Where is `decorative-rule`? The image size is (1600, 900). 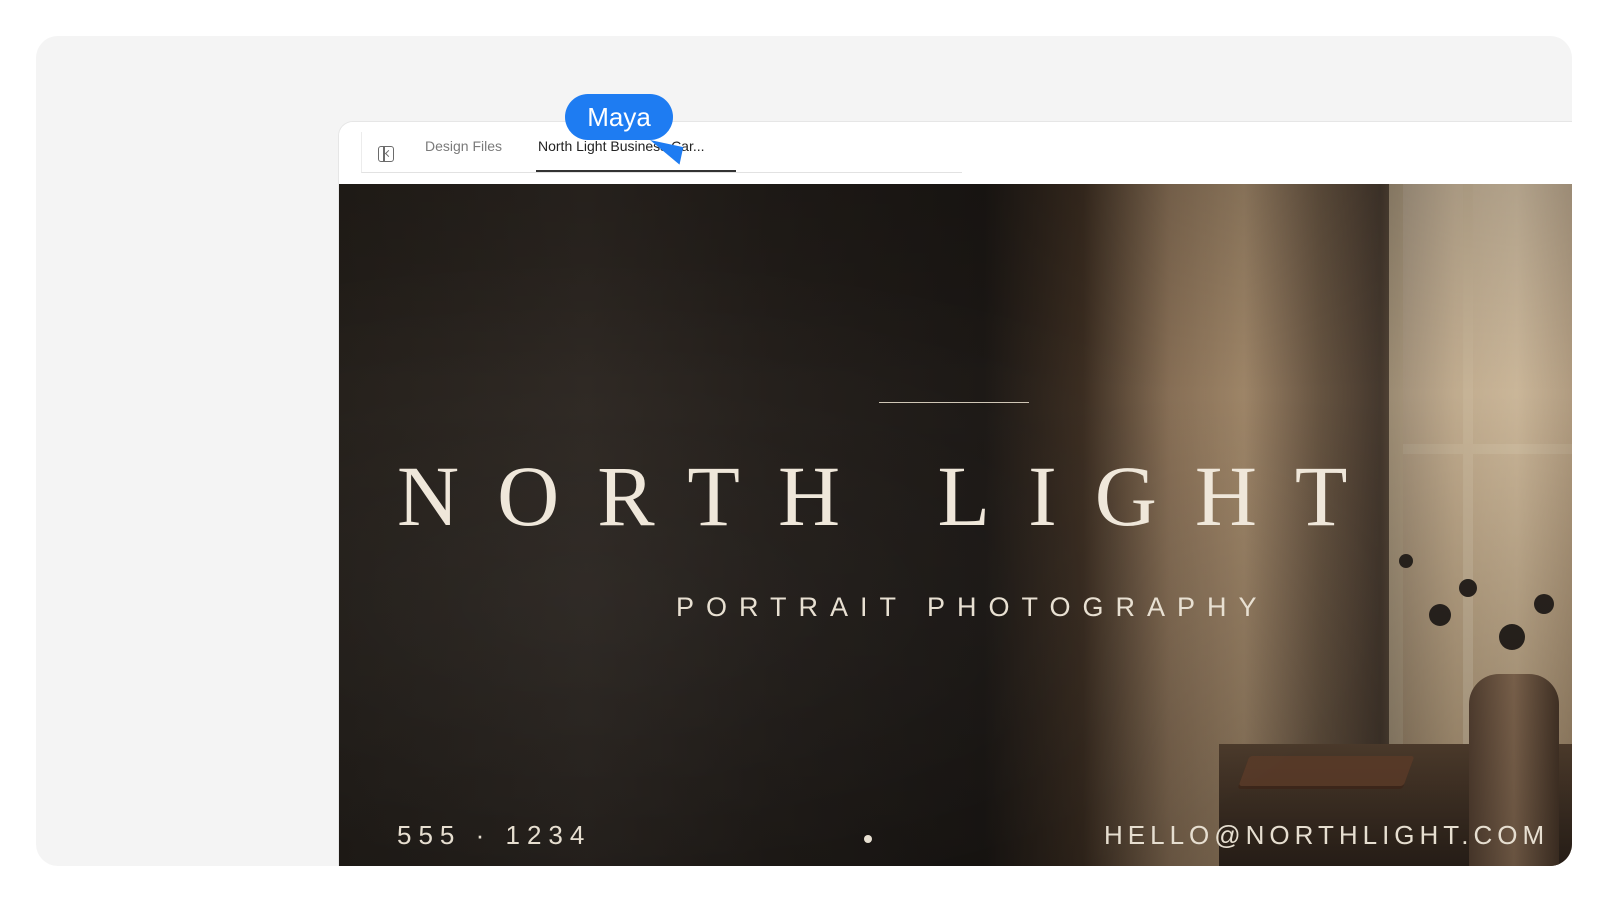
decorative-rule is located at coordinates (954, 402).